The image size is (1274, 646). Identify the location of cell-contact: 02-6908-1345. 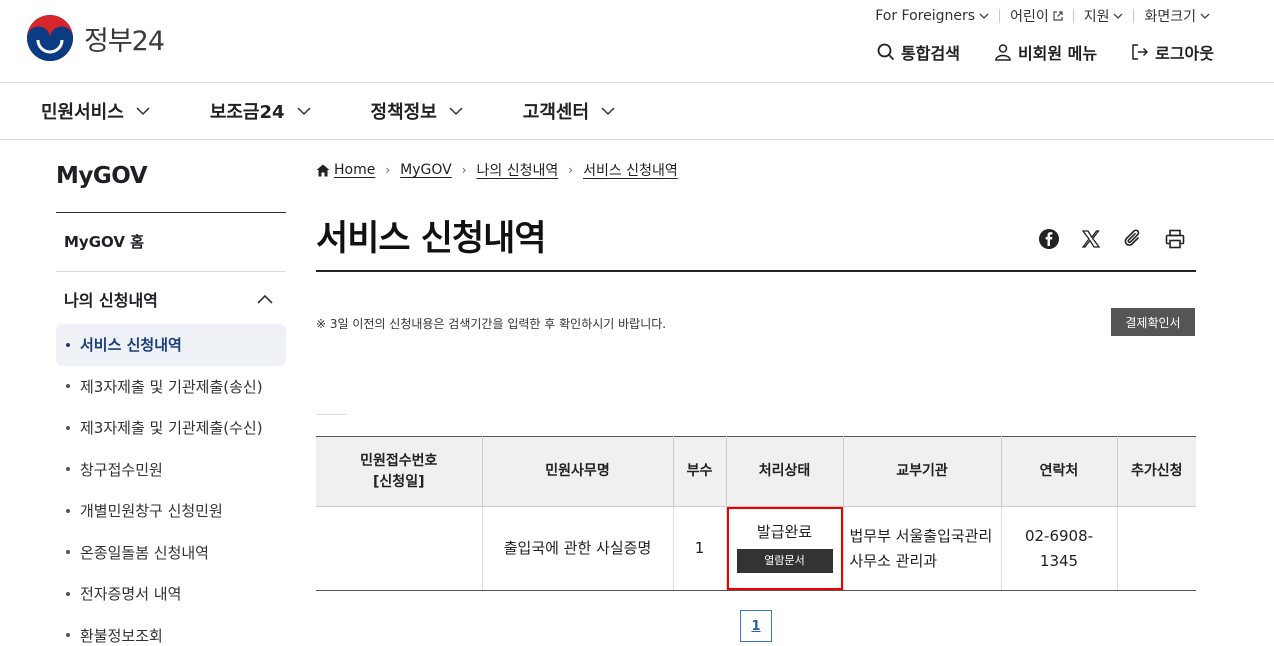
(1059, 548).